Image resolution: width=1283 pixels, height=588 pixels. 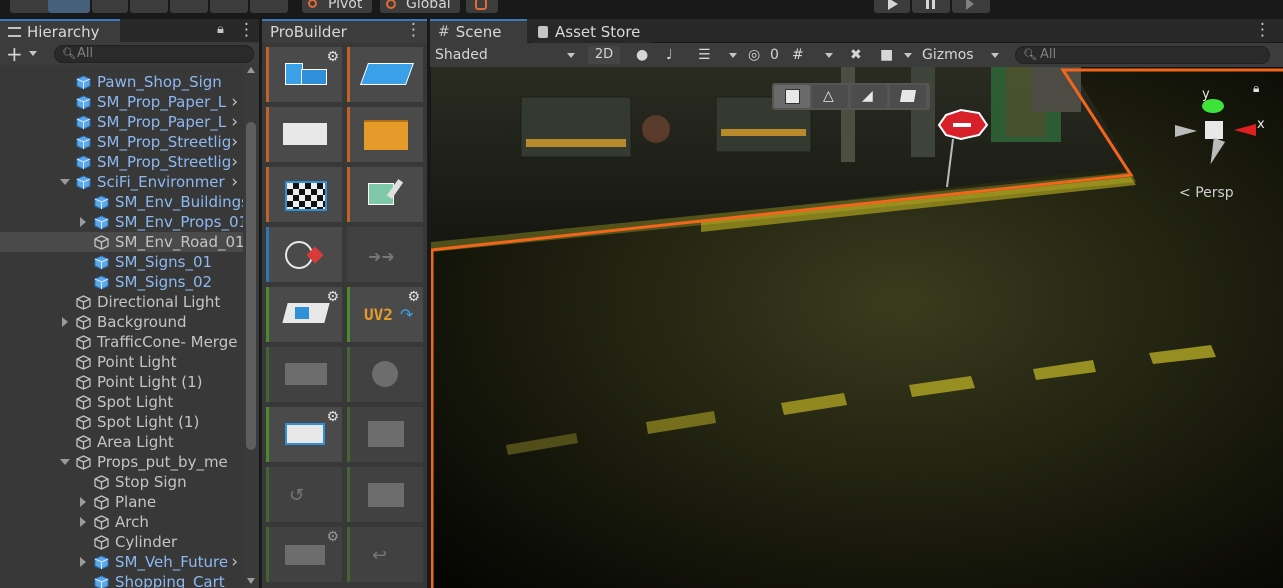 What do you see at coordinates (644, 55) in the screenshot?
I see `lighting-toggle-icon: ●` at bounding box center [644, 55].